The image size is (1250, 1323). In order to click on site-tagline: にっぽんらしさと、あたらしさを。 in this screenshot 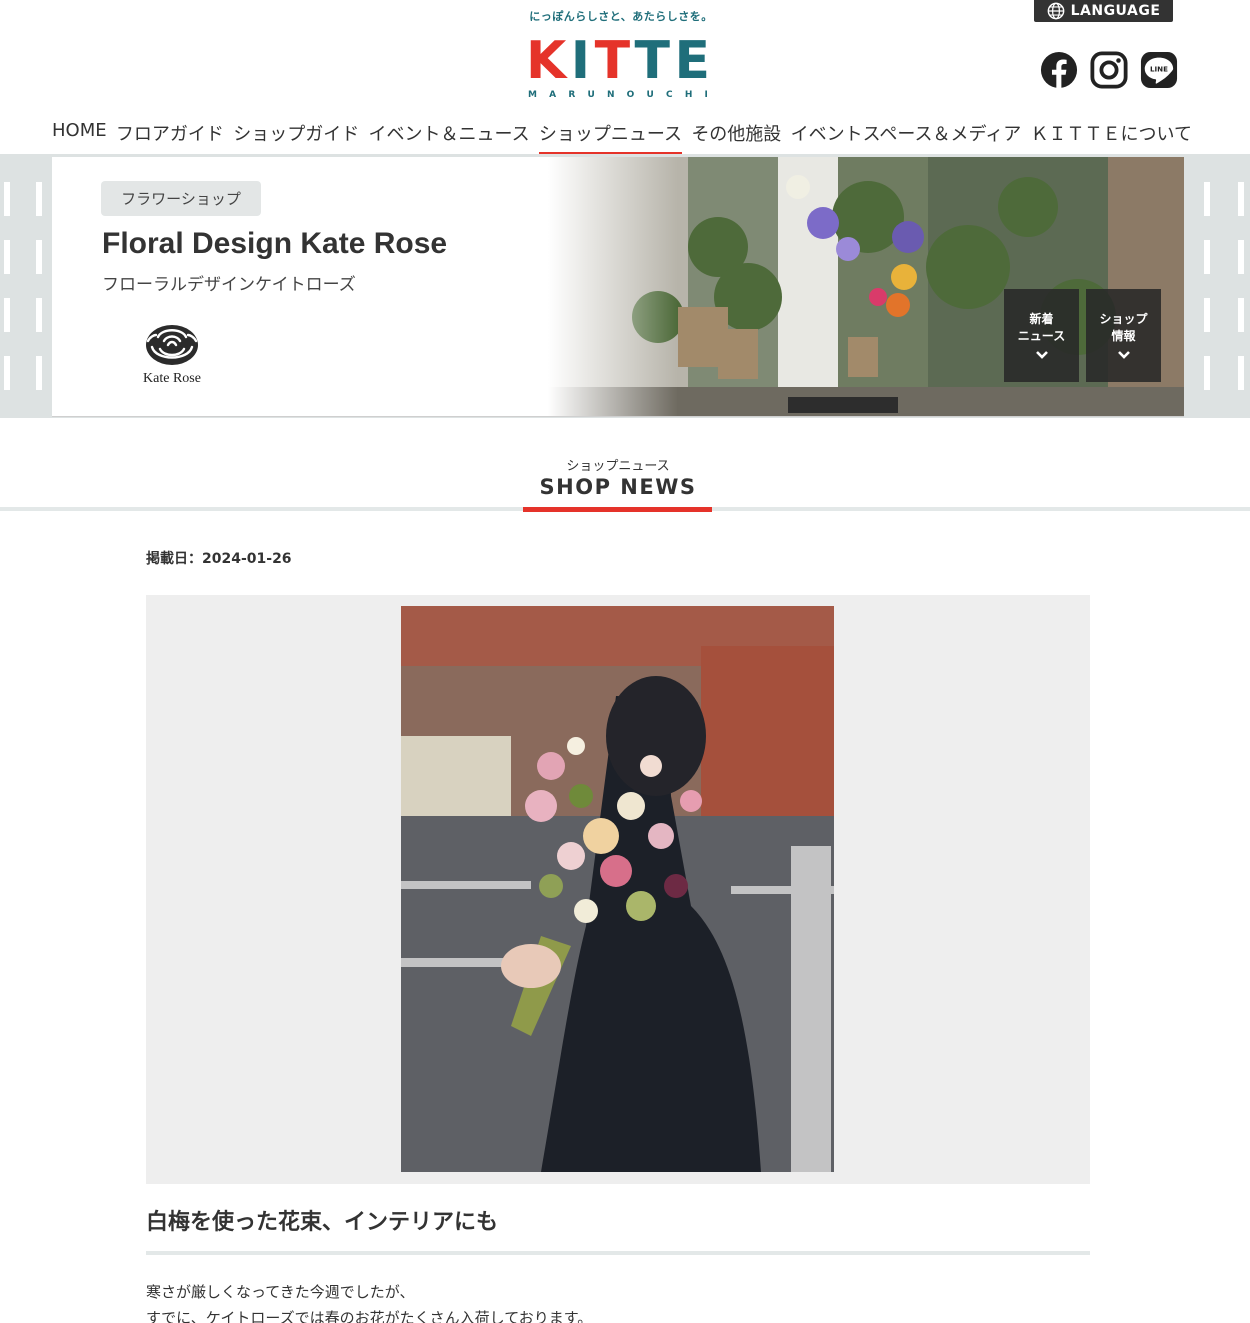, I will do `click(621, 16)`.